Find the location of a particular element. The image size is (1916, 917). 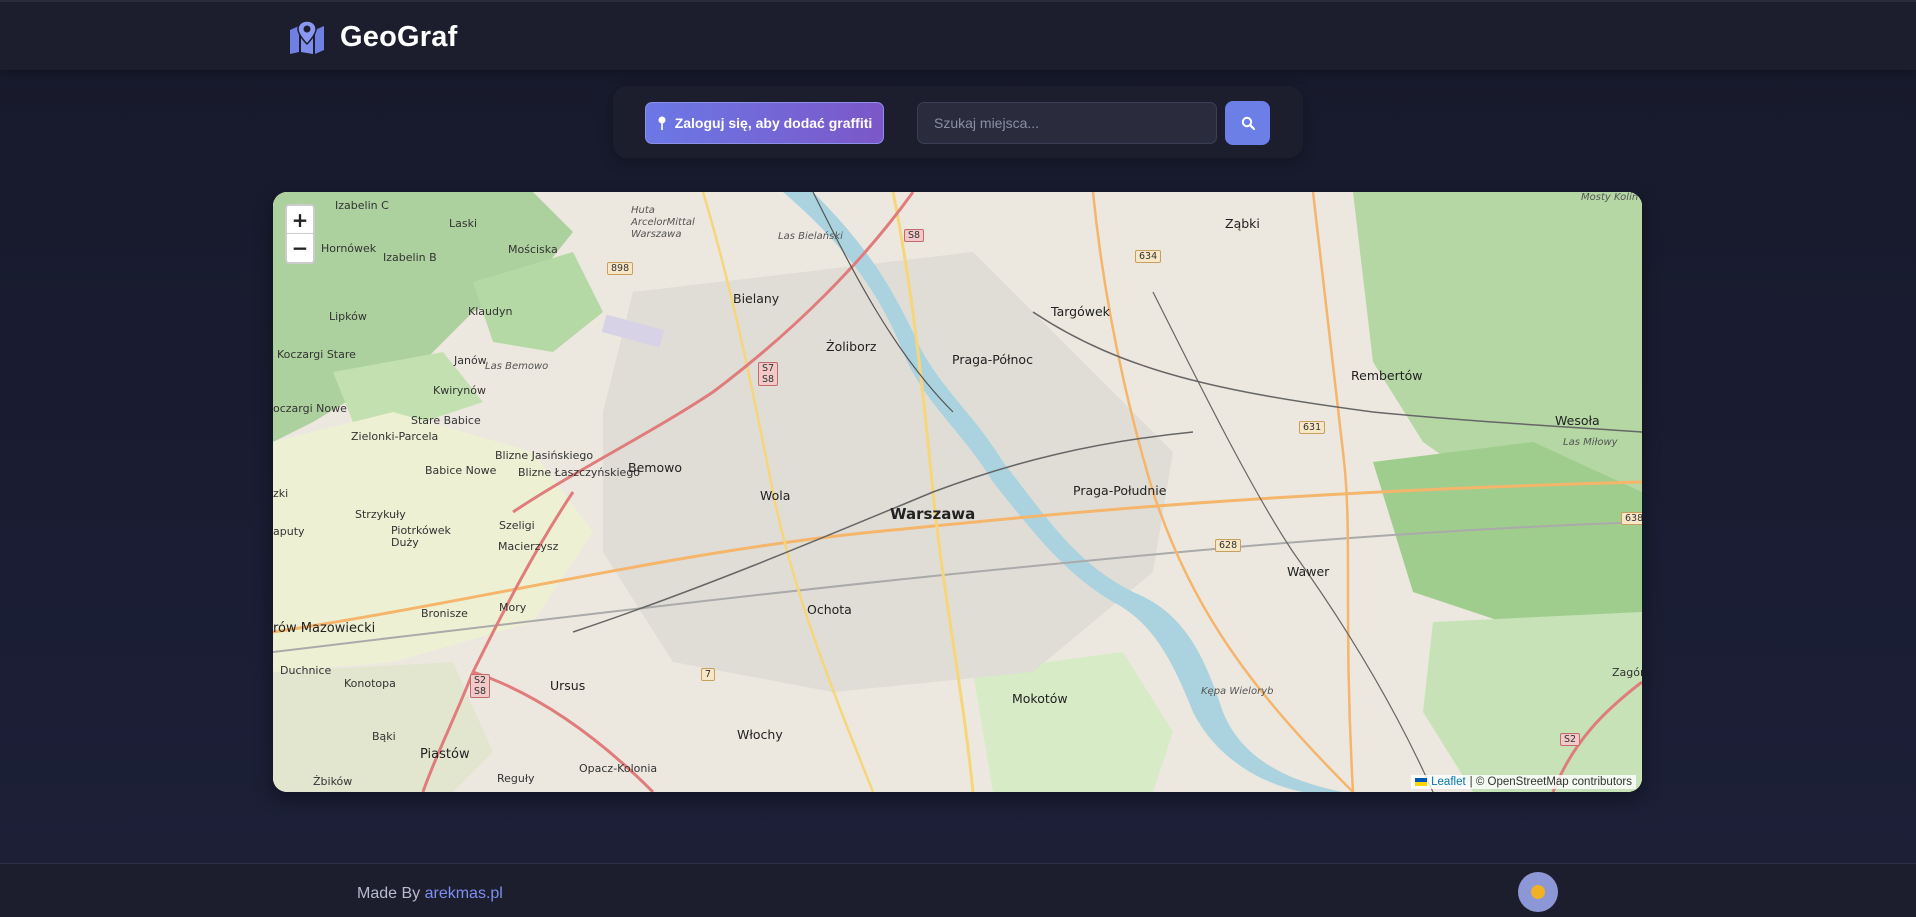

brand: GeoGraf is located at coordinates (372, 37).